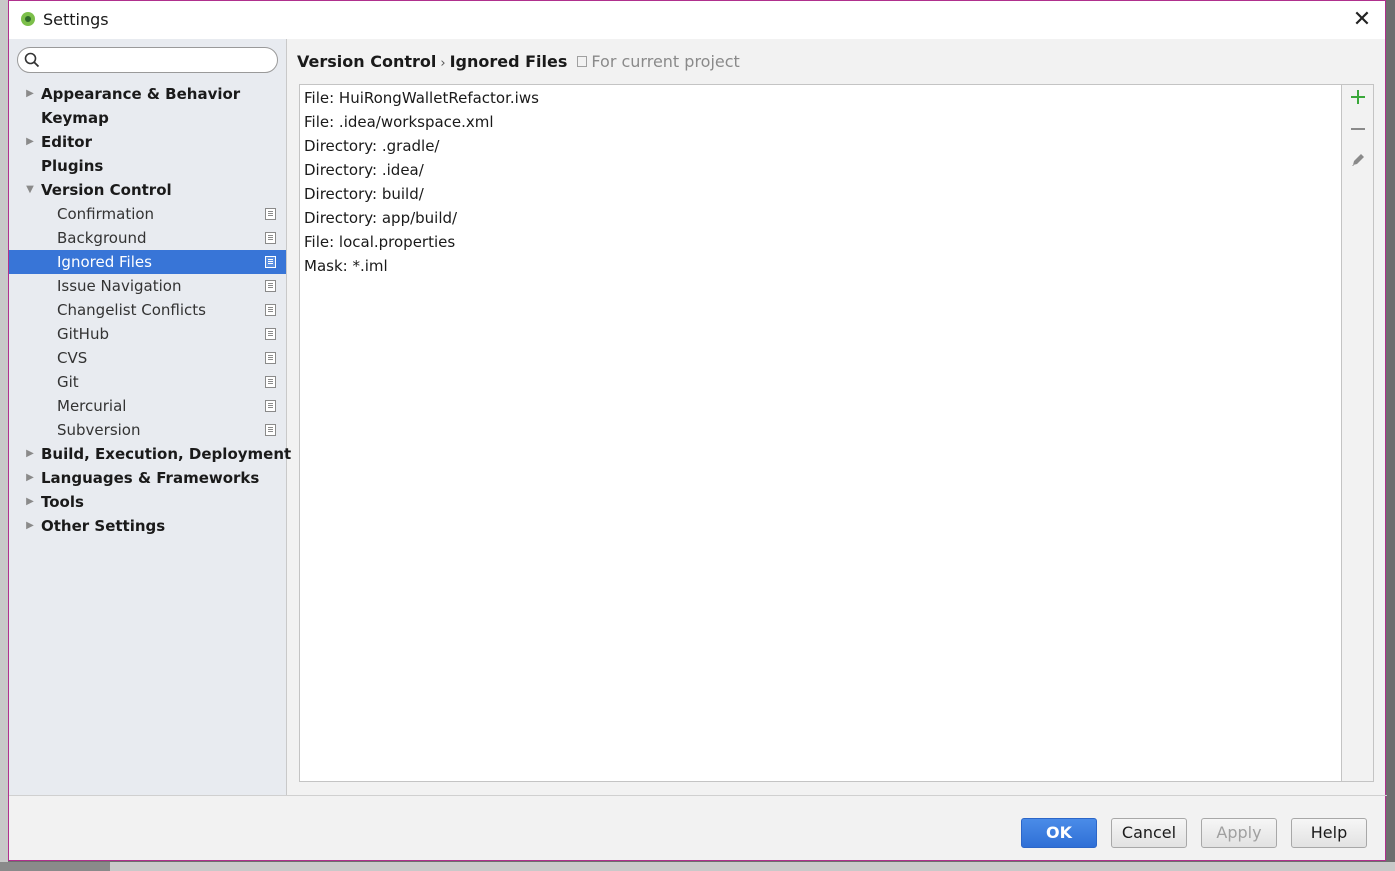  I want to click on sidebar-item-label: Version Control, so click(106, 190).